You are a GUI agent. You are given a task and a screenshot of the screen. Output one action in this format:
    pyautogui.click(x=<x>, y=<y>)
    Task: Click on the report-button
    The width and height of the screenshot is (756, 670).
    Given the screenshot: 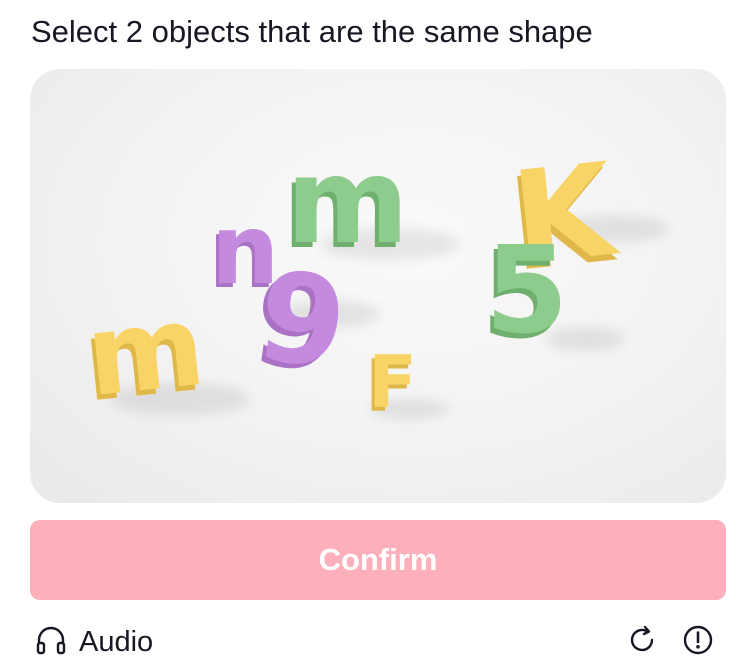 What is the action you would take?
    pyautogui.click(x=698, y=642)
    